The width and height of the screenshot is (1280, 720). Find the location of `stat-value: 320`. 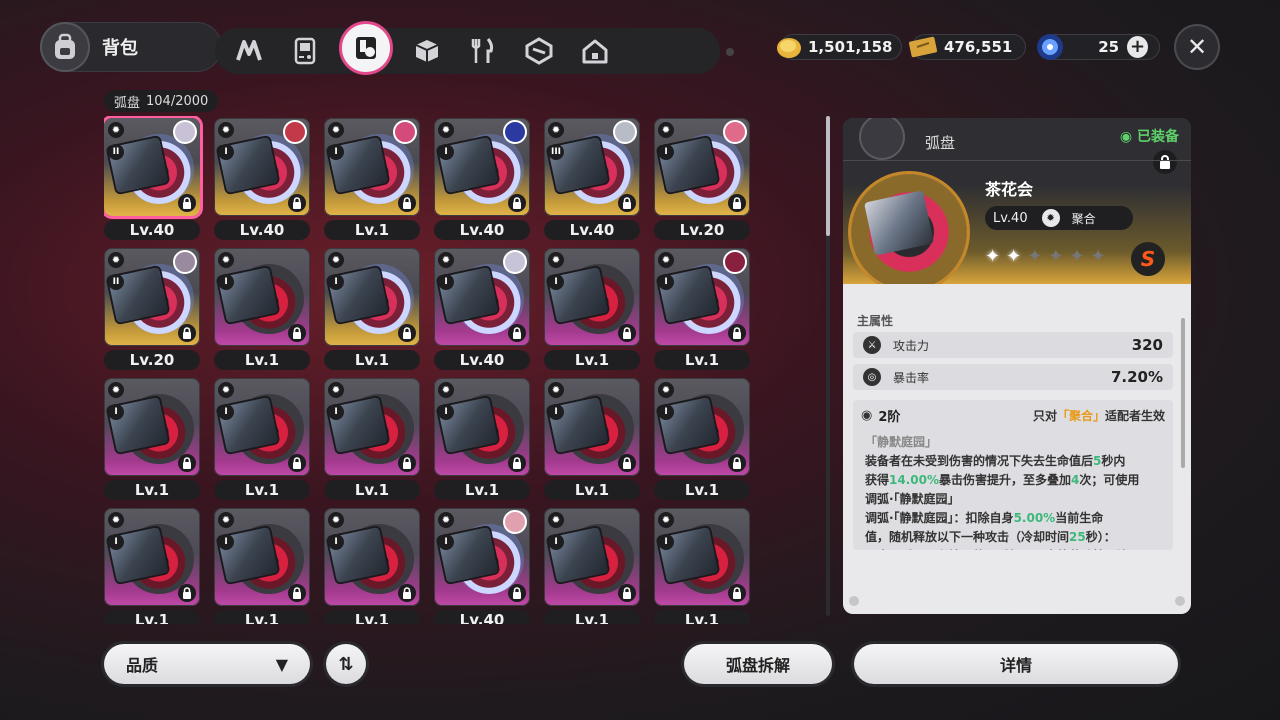

stat-value: 320 is located at coordinates (1147, 345).